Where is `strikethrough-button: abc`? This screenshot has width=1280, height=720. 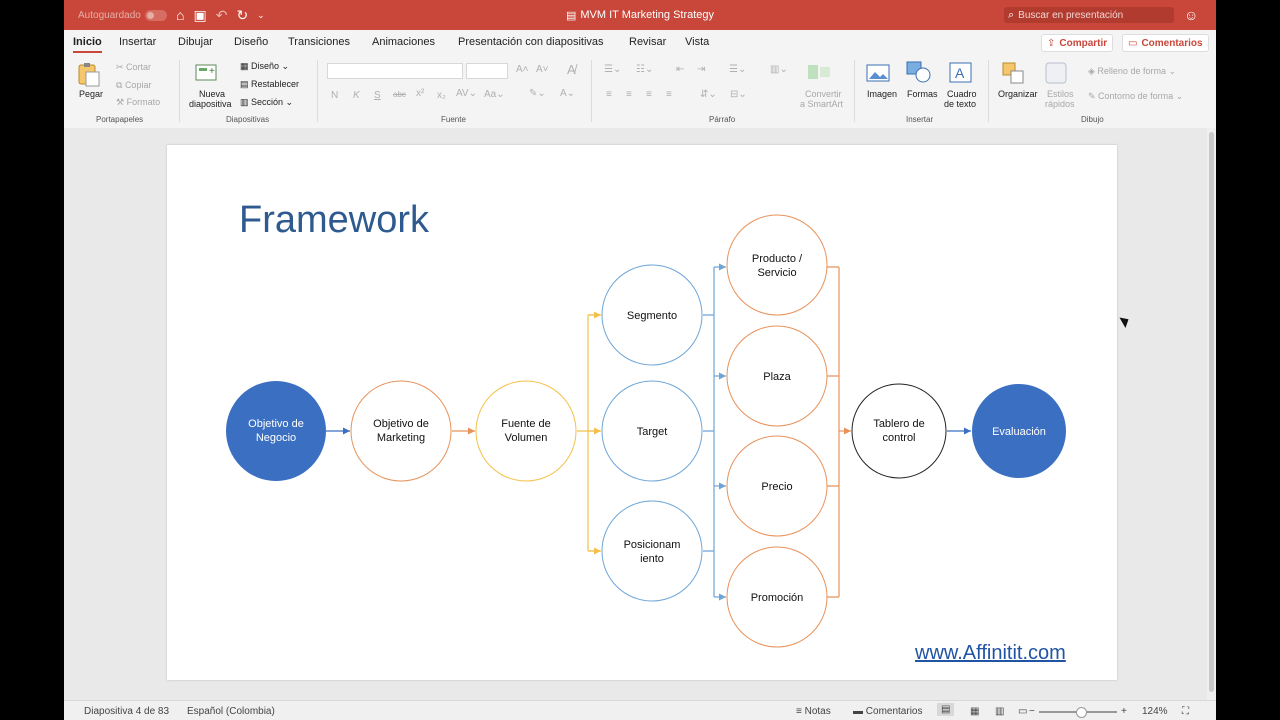
strikethrough-button: abc is located at coordinates (399, 94).